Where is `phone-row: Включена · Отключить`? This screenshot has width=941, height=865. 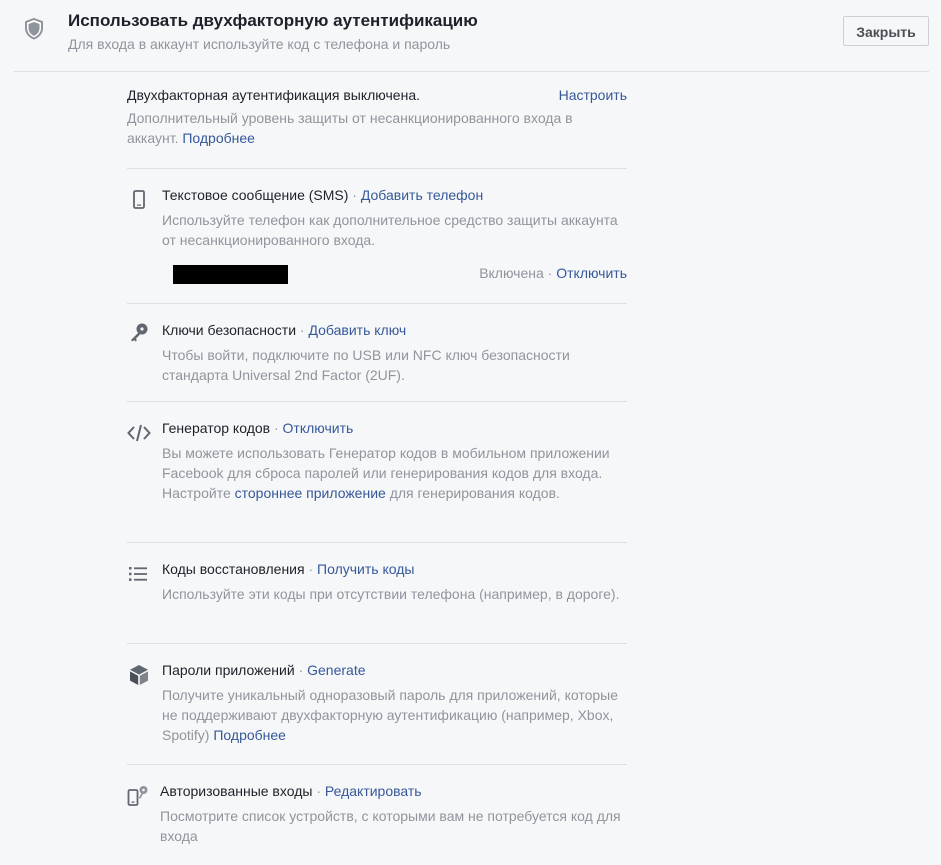
phone-row: Включена · Отключить is located at coordinates (394, 271).